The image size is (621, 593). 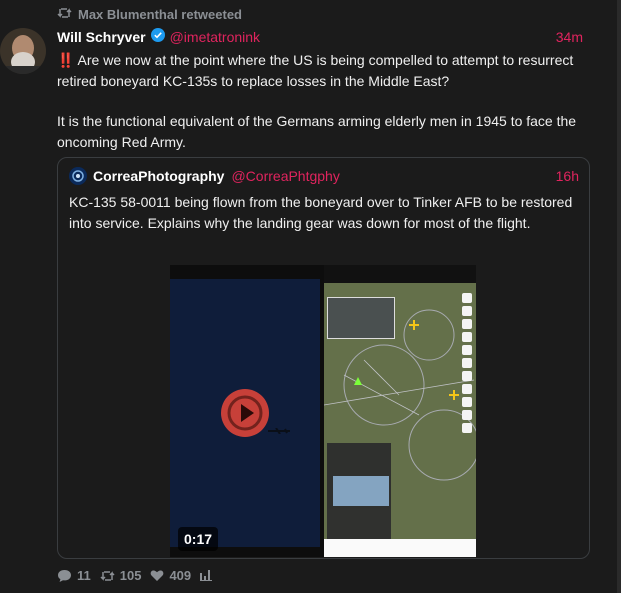 I want to click on analytics-icon, so click(x=206, y=575).